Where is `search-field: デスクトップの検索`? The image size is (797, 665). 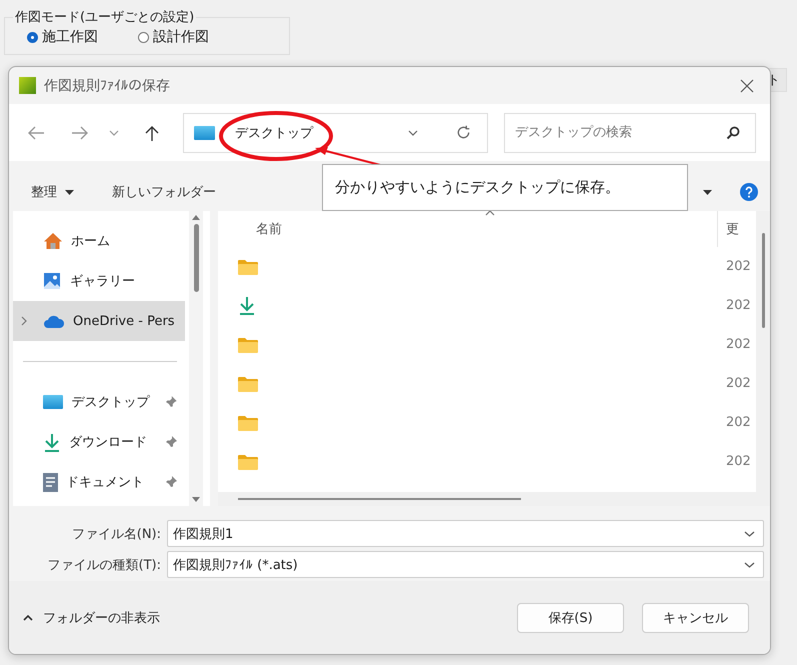
search-field: デスクトップの検索 is located at coordinates (630, 132).